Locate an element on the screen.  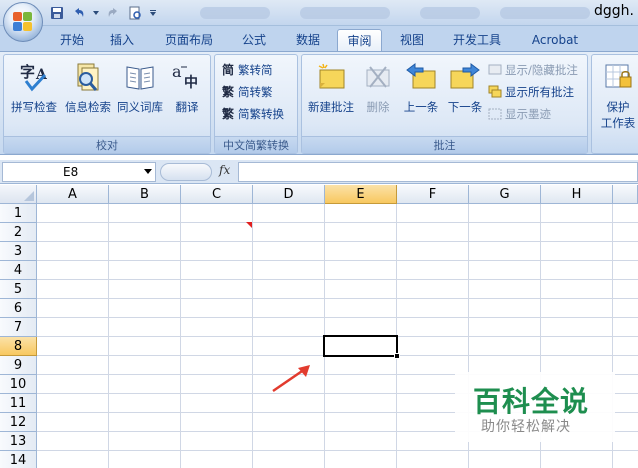
row-header-5: 5 is located at coordinates (18, 289).